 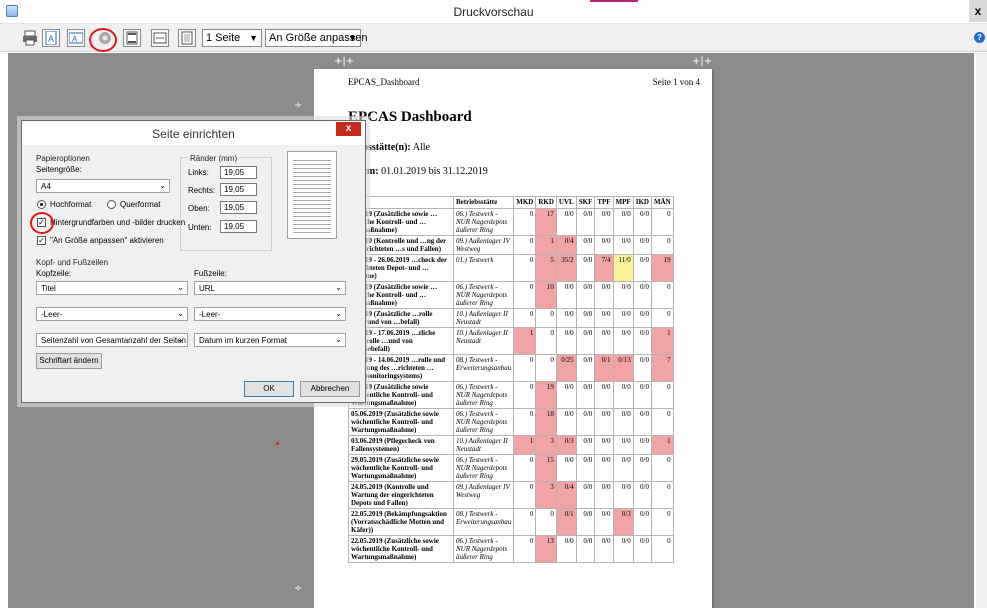 I want to click on footer-select-2: -Leer- ⌄, so click(x=270, y=314).